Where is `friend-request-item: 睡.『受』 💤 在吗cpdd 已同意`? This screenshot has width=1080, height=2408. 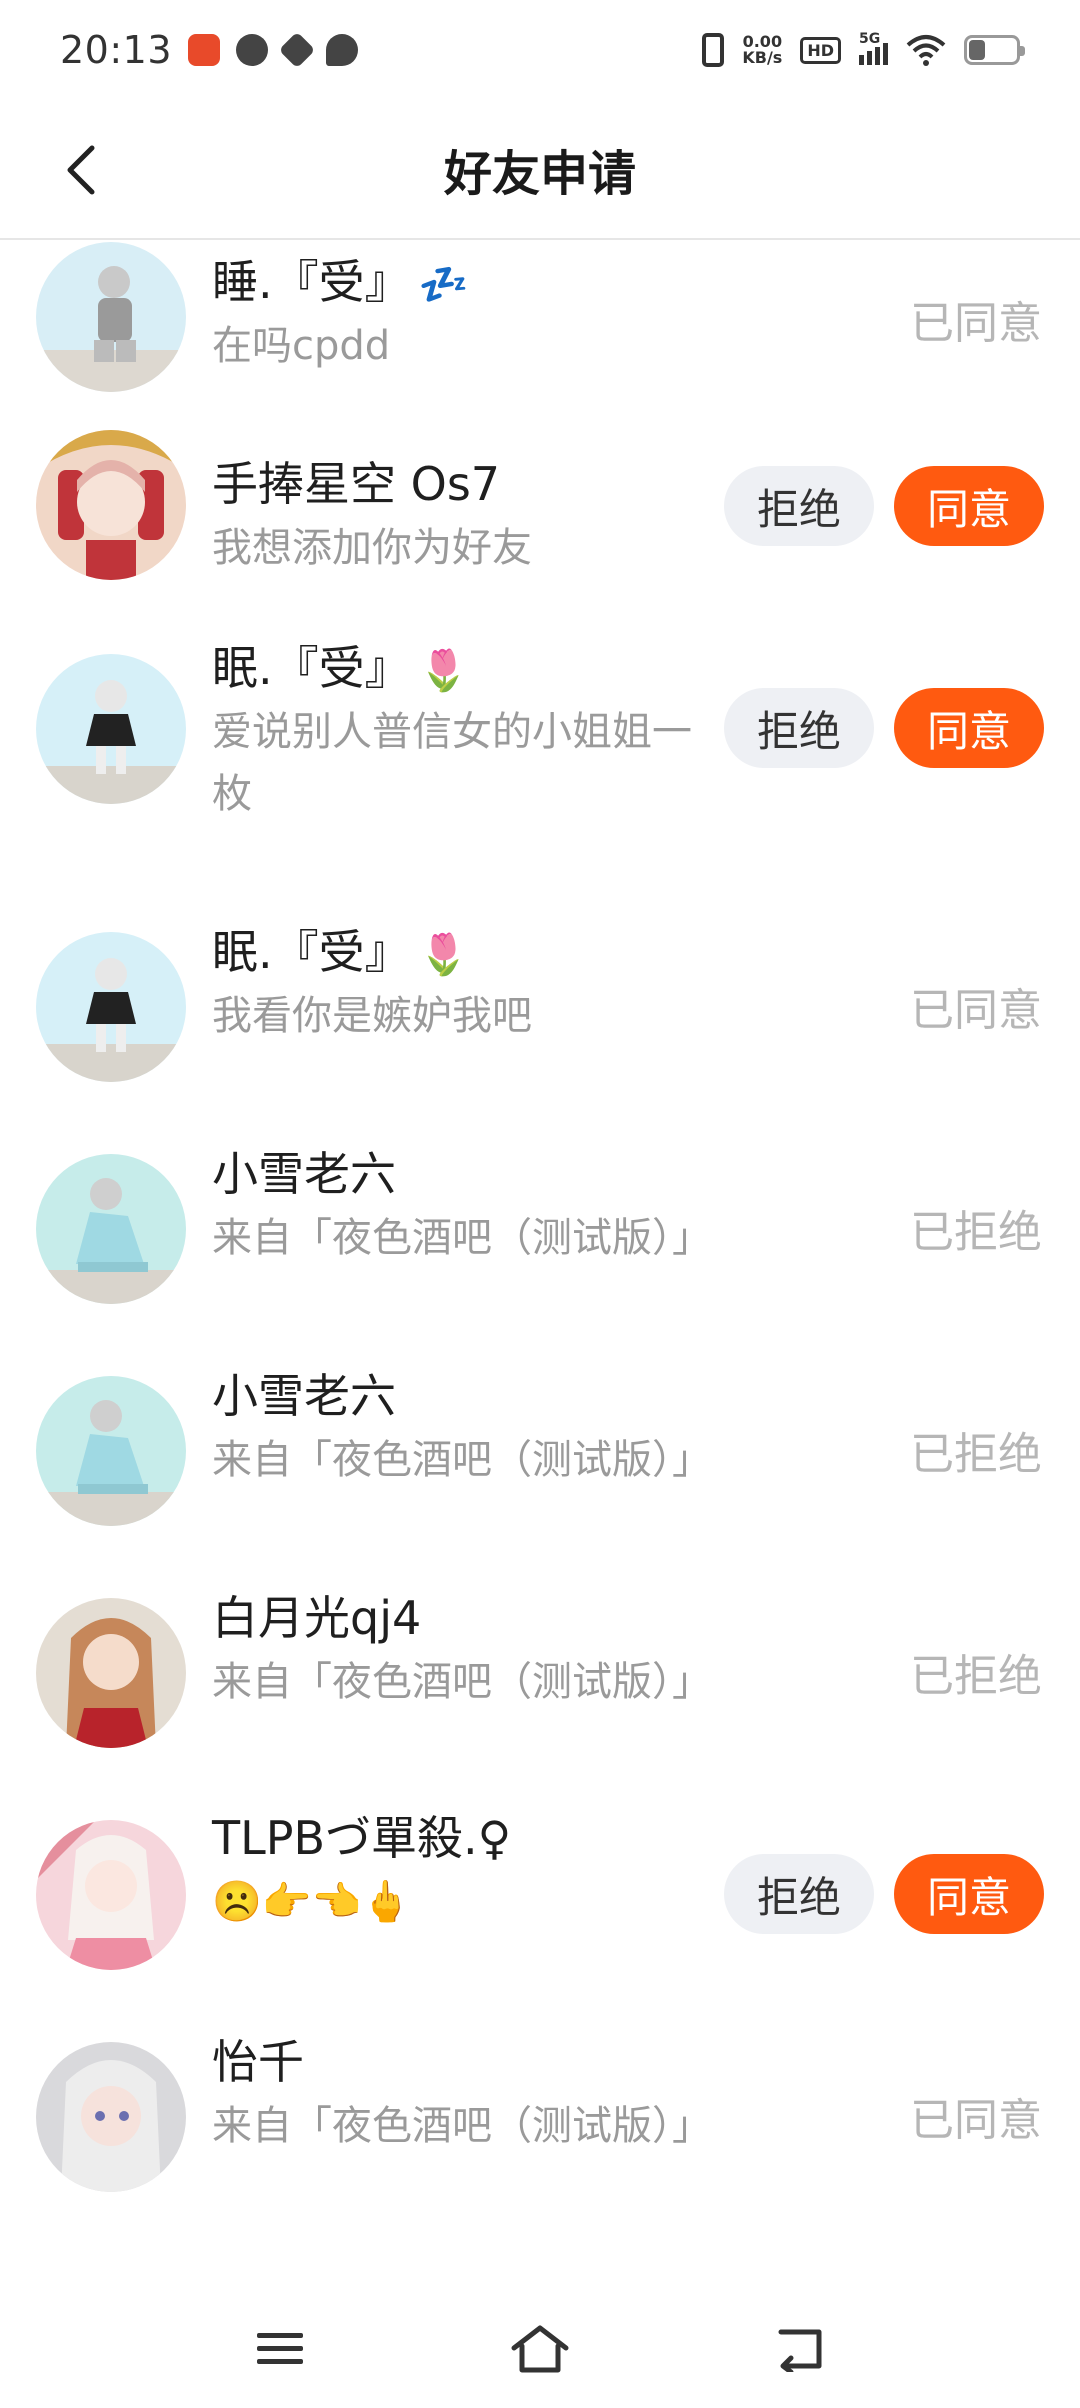 friend-request-item: 睡.『受』 💤 在吗cpdd 已同意 is located at coordinates (540, 323).